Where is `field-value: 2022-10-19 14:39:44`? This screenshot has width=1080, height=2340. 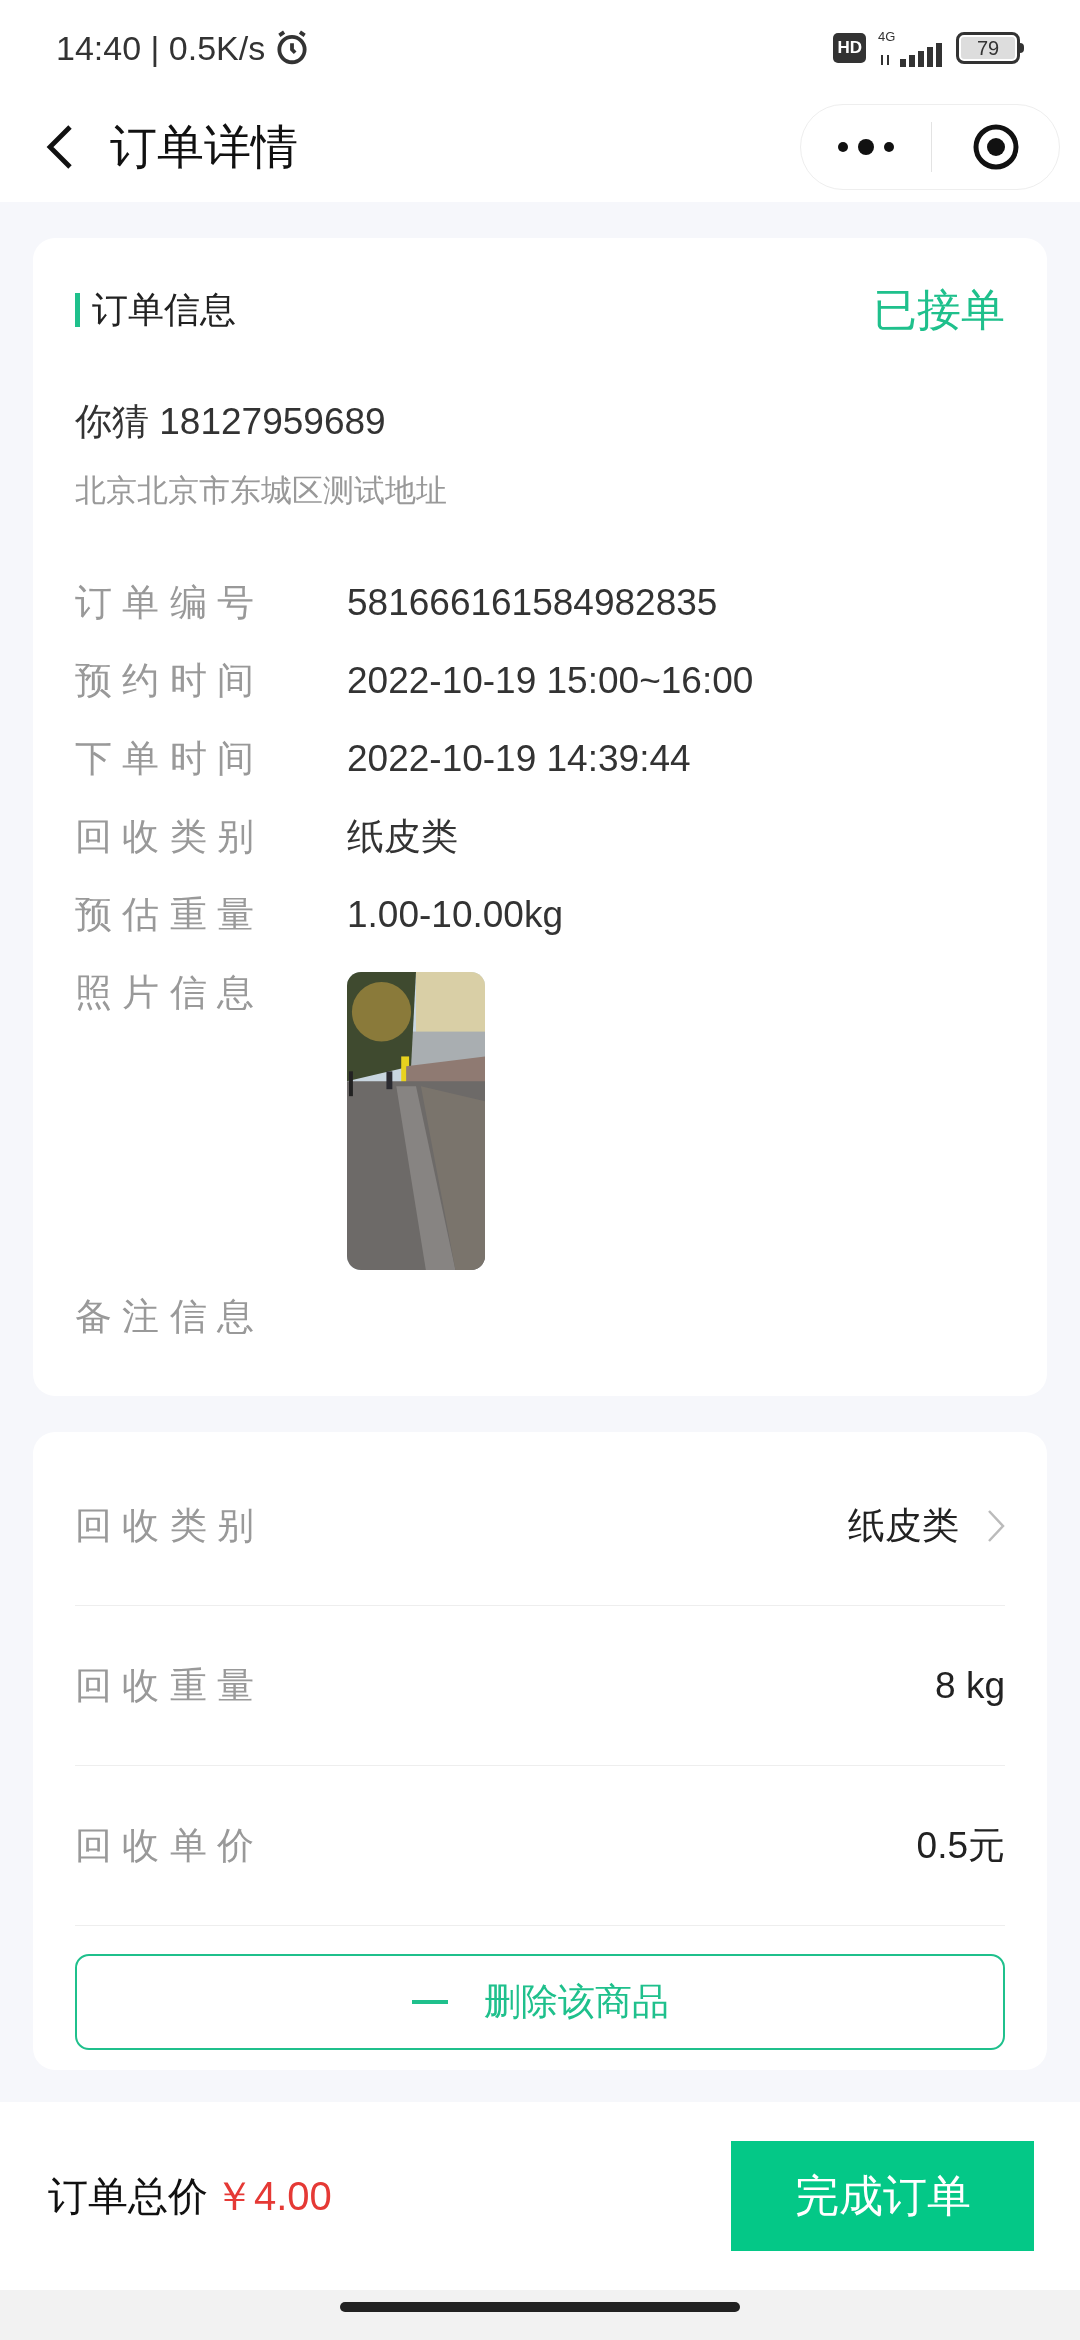 field-value: 2022-10-19 14:39:44 is located at coordinates (519, 759).